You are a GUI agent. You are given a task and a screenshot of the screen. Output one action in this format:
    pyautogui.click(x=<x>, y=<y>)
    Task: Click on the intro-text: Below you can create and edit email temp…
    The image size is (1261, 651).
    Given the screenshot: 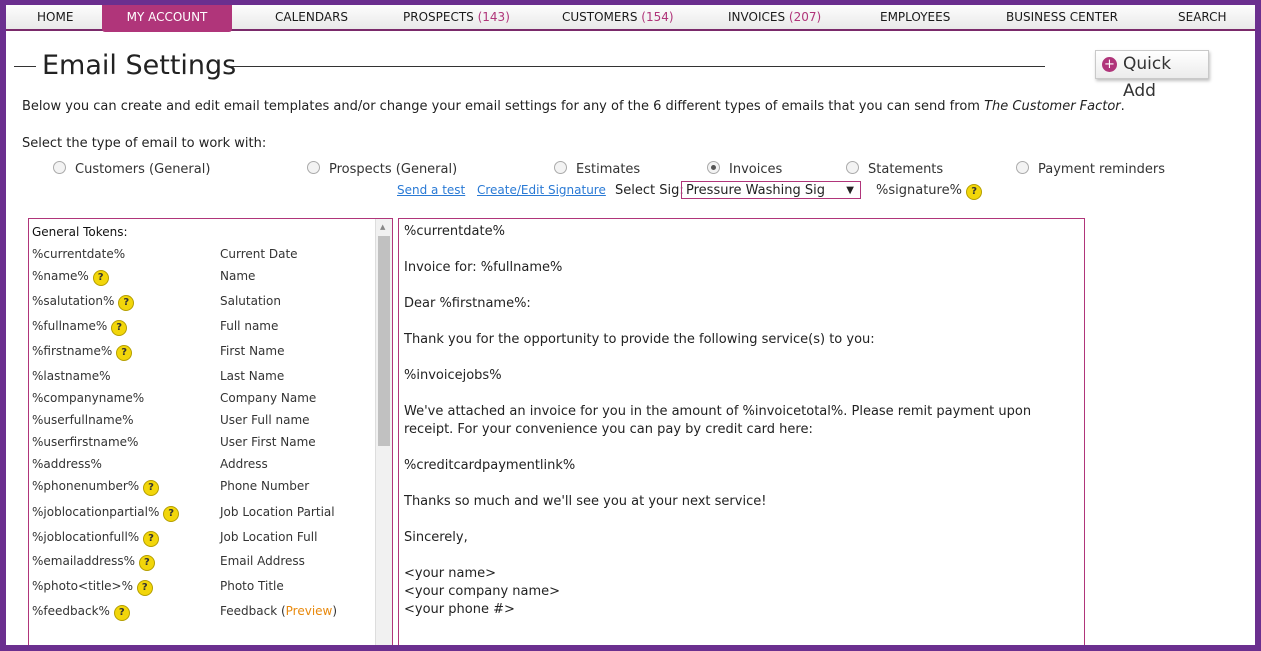 What is the action you would take?
    pyautogui.click(x=573, y=106)
    